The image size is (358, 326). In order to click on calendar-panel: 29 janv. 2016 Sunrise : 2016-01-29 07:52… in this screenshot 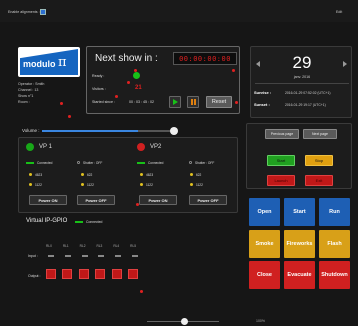, I will do `click(301, 82)`.